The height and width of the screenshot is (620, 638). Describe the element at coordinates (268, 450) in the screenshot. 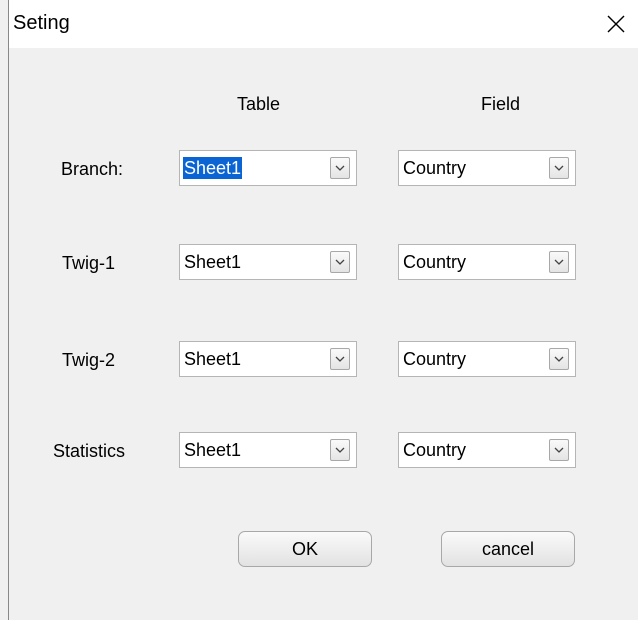

I see `statistics-table-select: Sheet1` at that location.